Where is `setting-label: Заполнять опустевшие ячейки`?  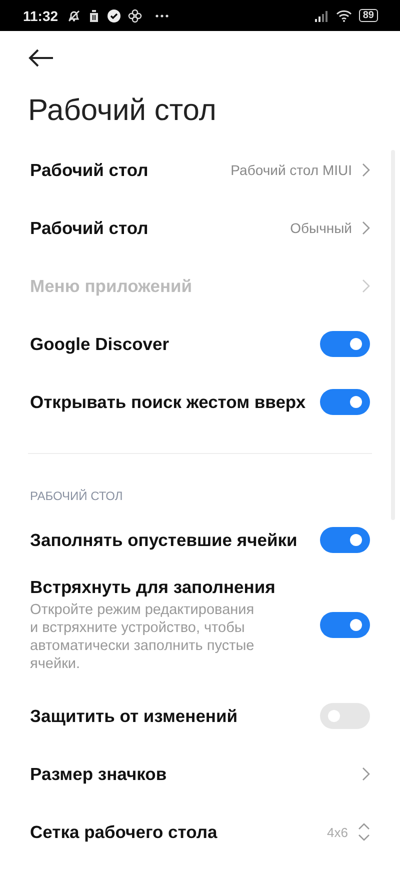 setting-label: Заполнять опустевшие ячейки is located at coordinates (164, 540).